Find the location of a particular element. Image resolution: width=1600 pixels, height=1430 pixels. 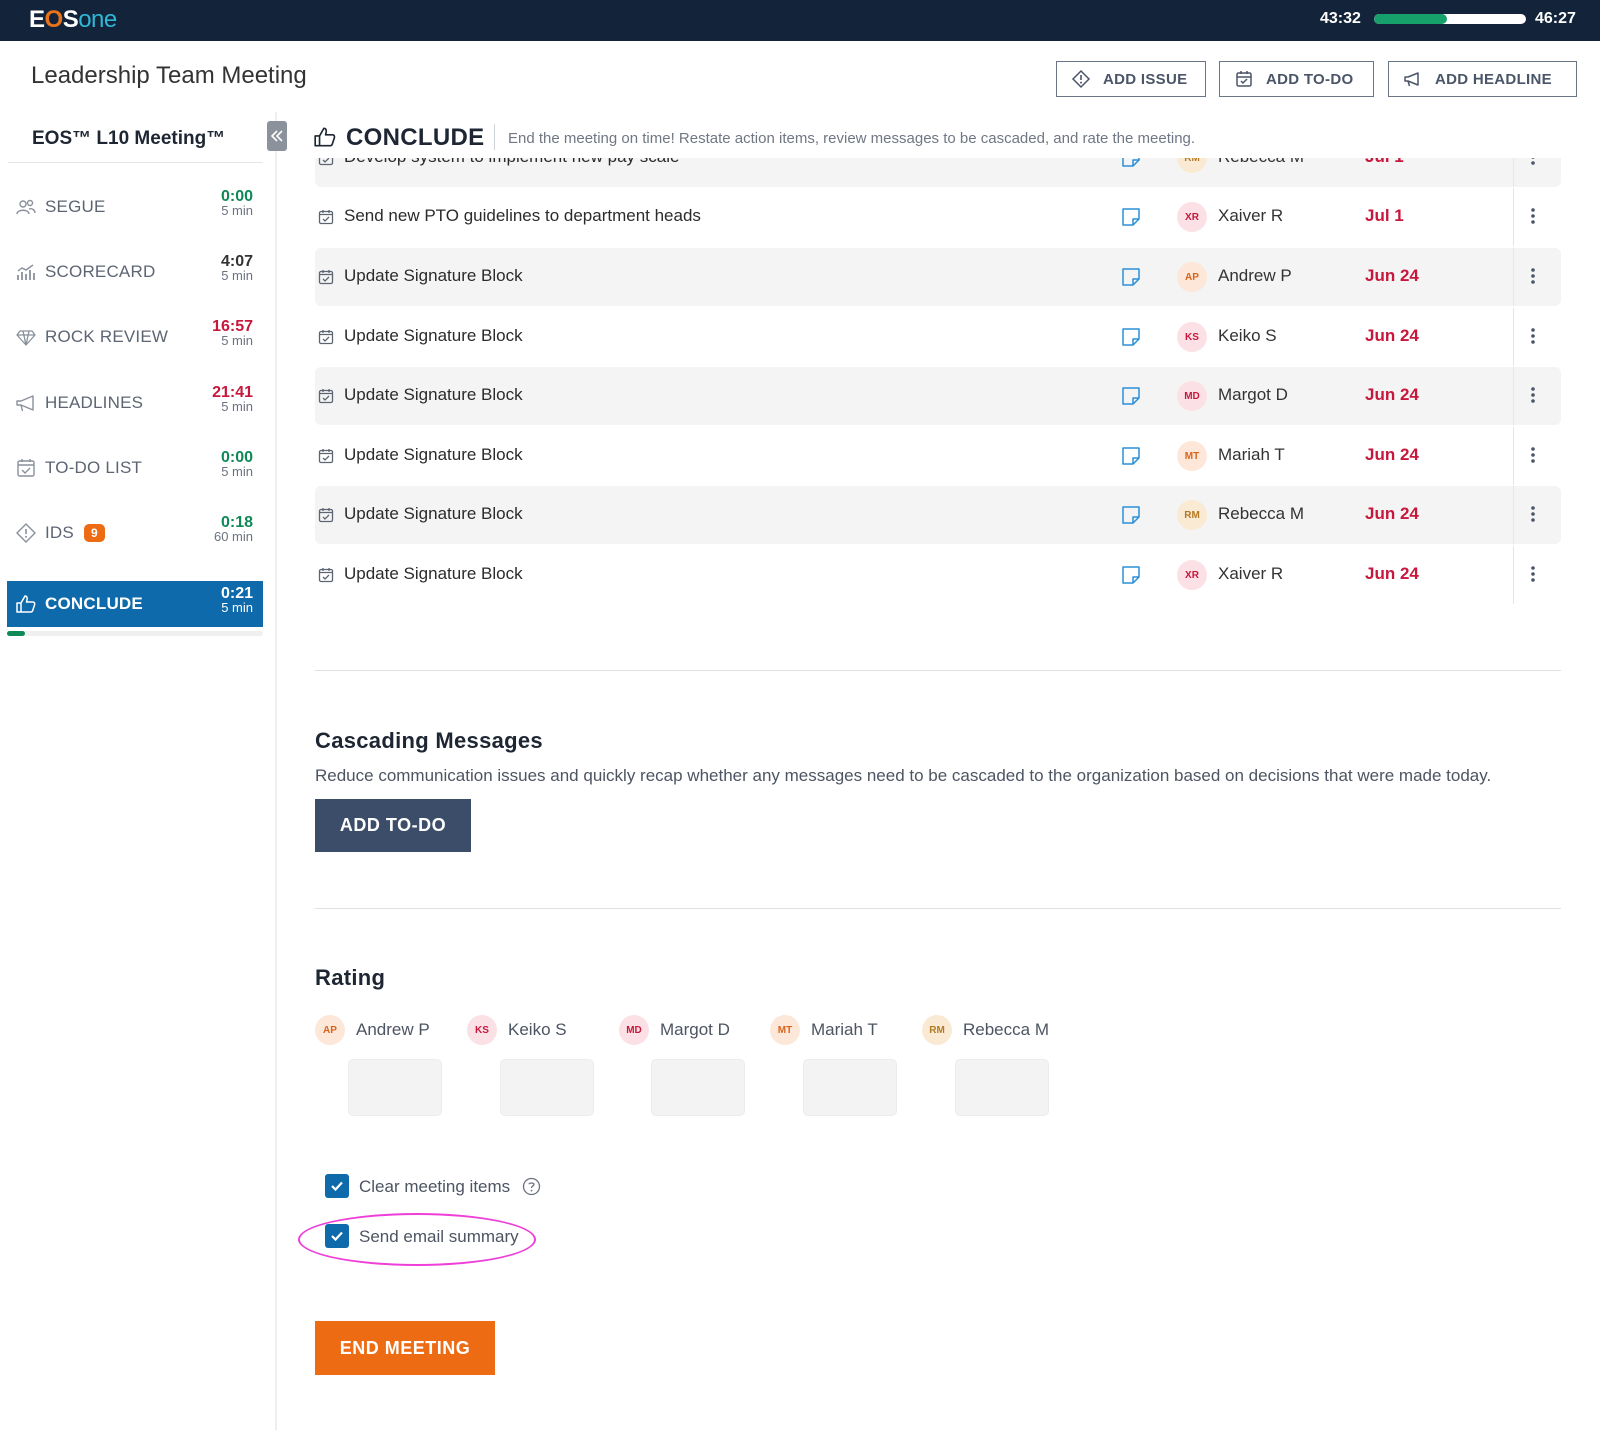

sidebar-item-headlines: HEADLINES 21:41 5 min is located at coordinates (135, 403).